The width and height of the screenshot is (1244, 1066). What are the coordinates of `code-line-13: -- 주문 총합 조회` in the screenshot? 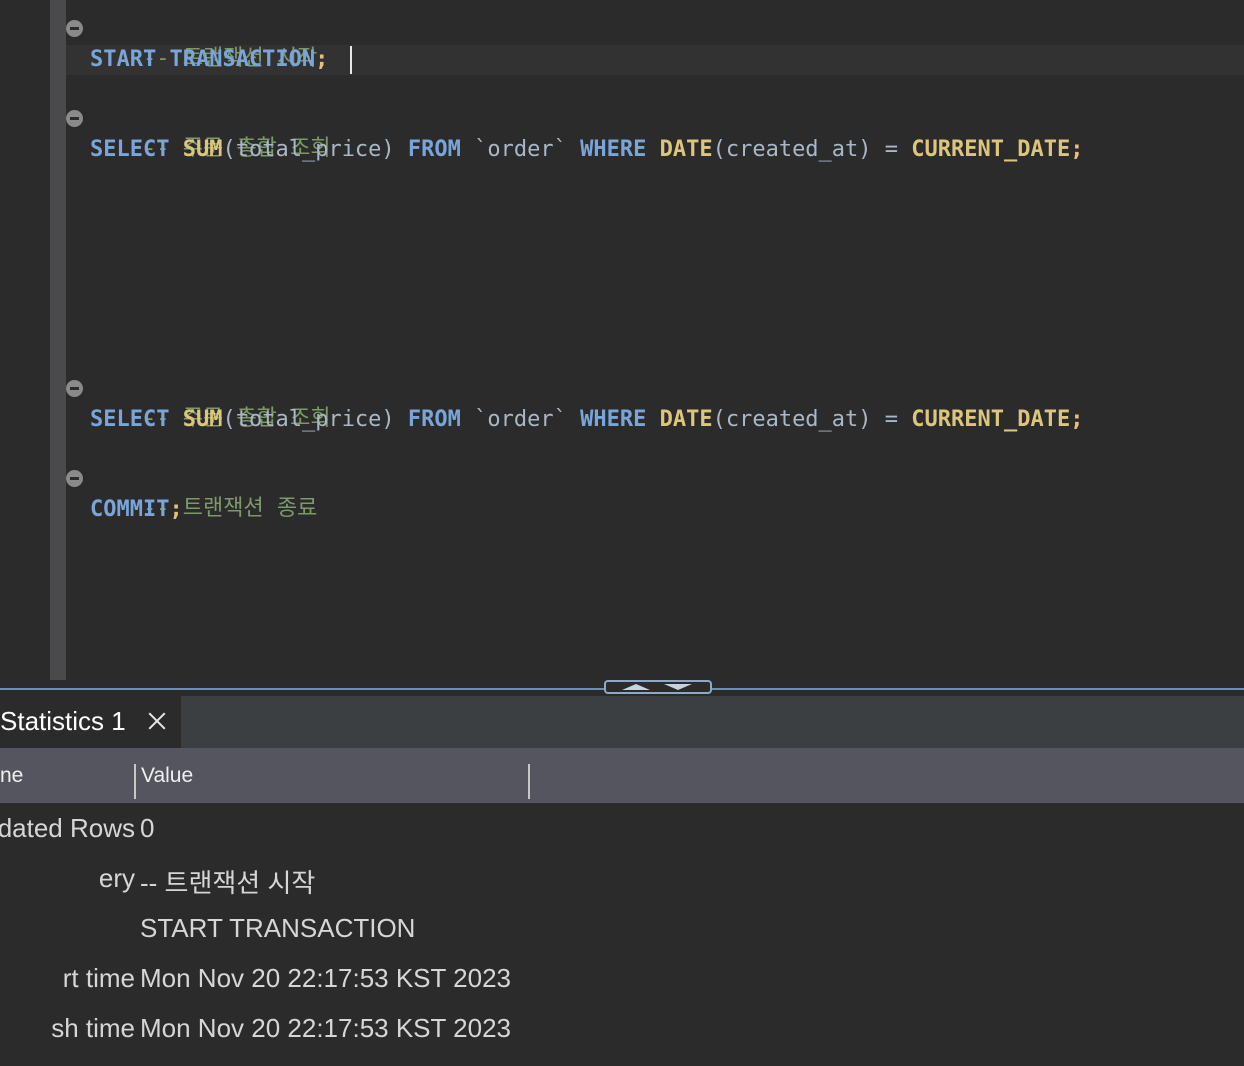 It's located at (210, 402).